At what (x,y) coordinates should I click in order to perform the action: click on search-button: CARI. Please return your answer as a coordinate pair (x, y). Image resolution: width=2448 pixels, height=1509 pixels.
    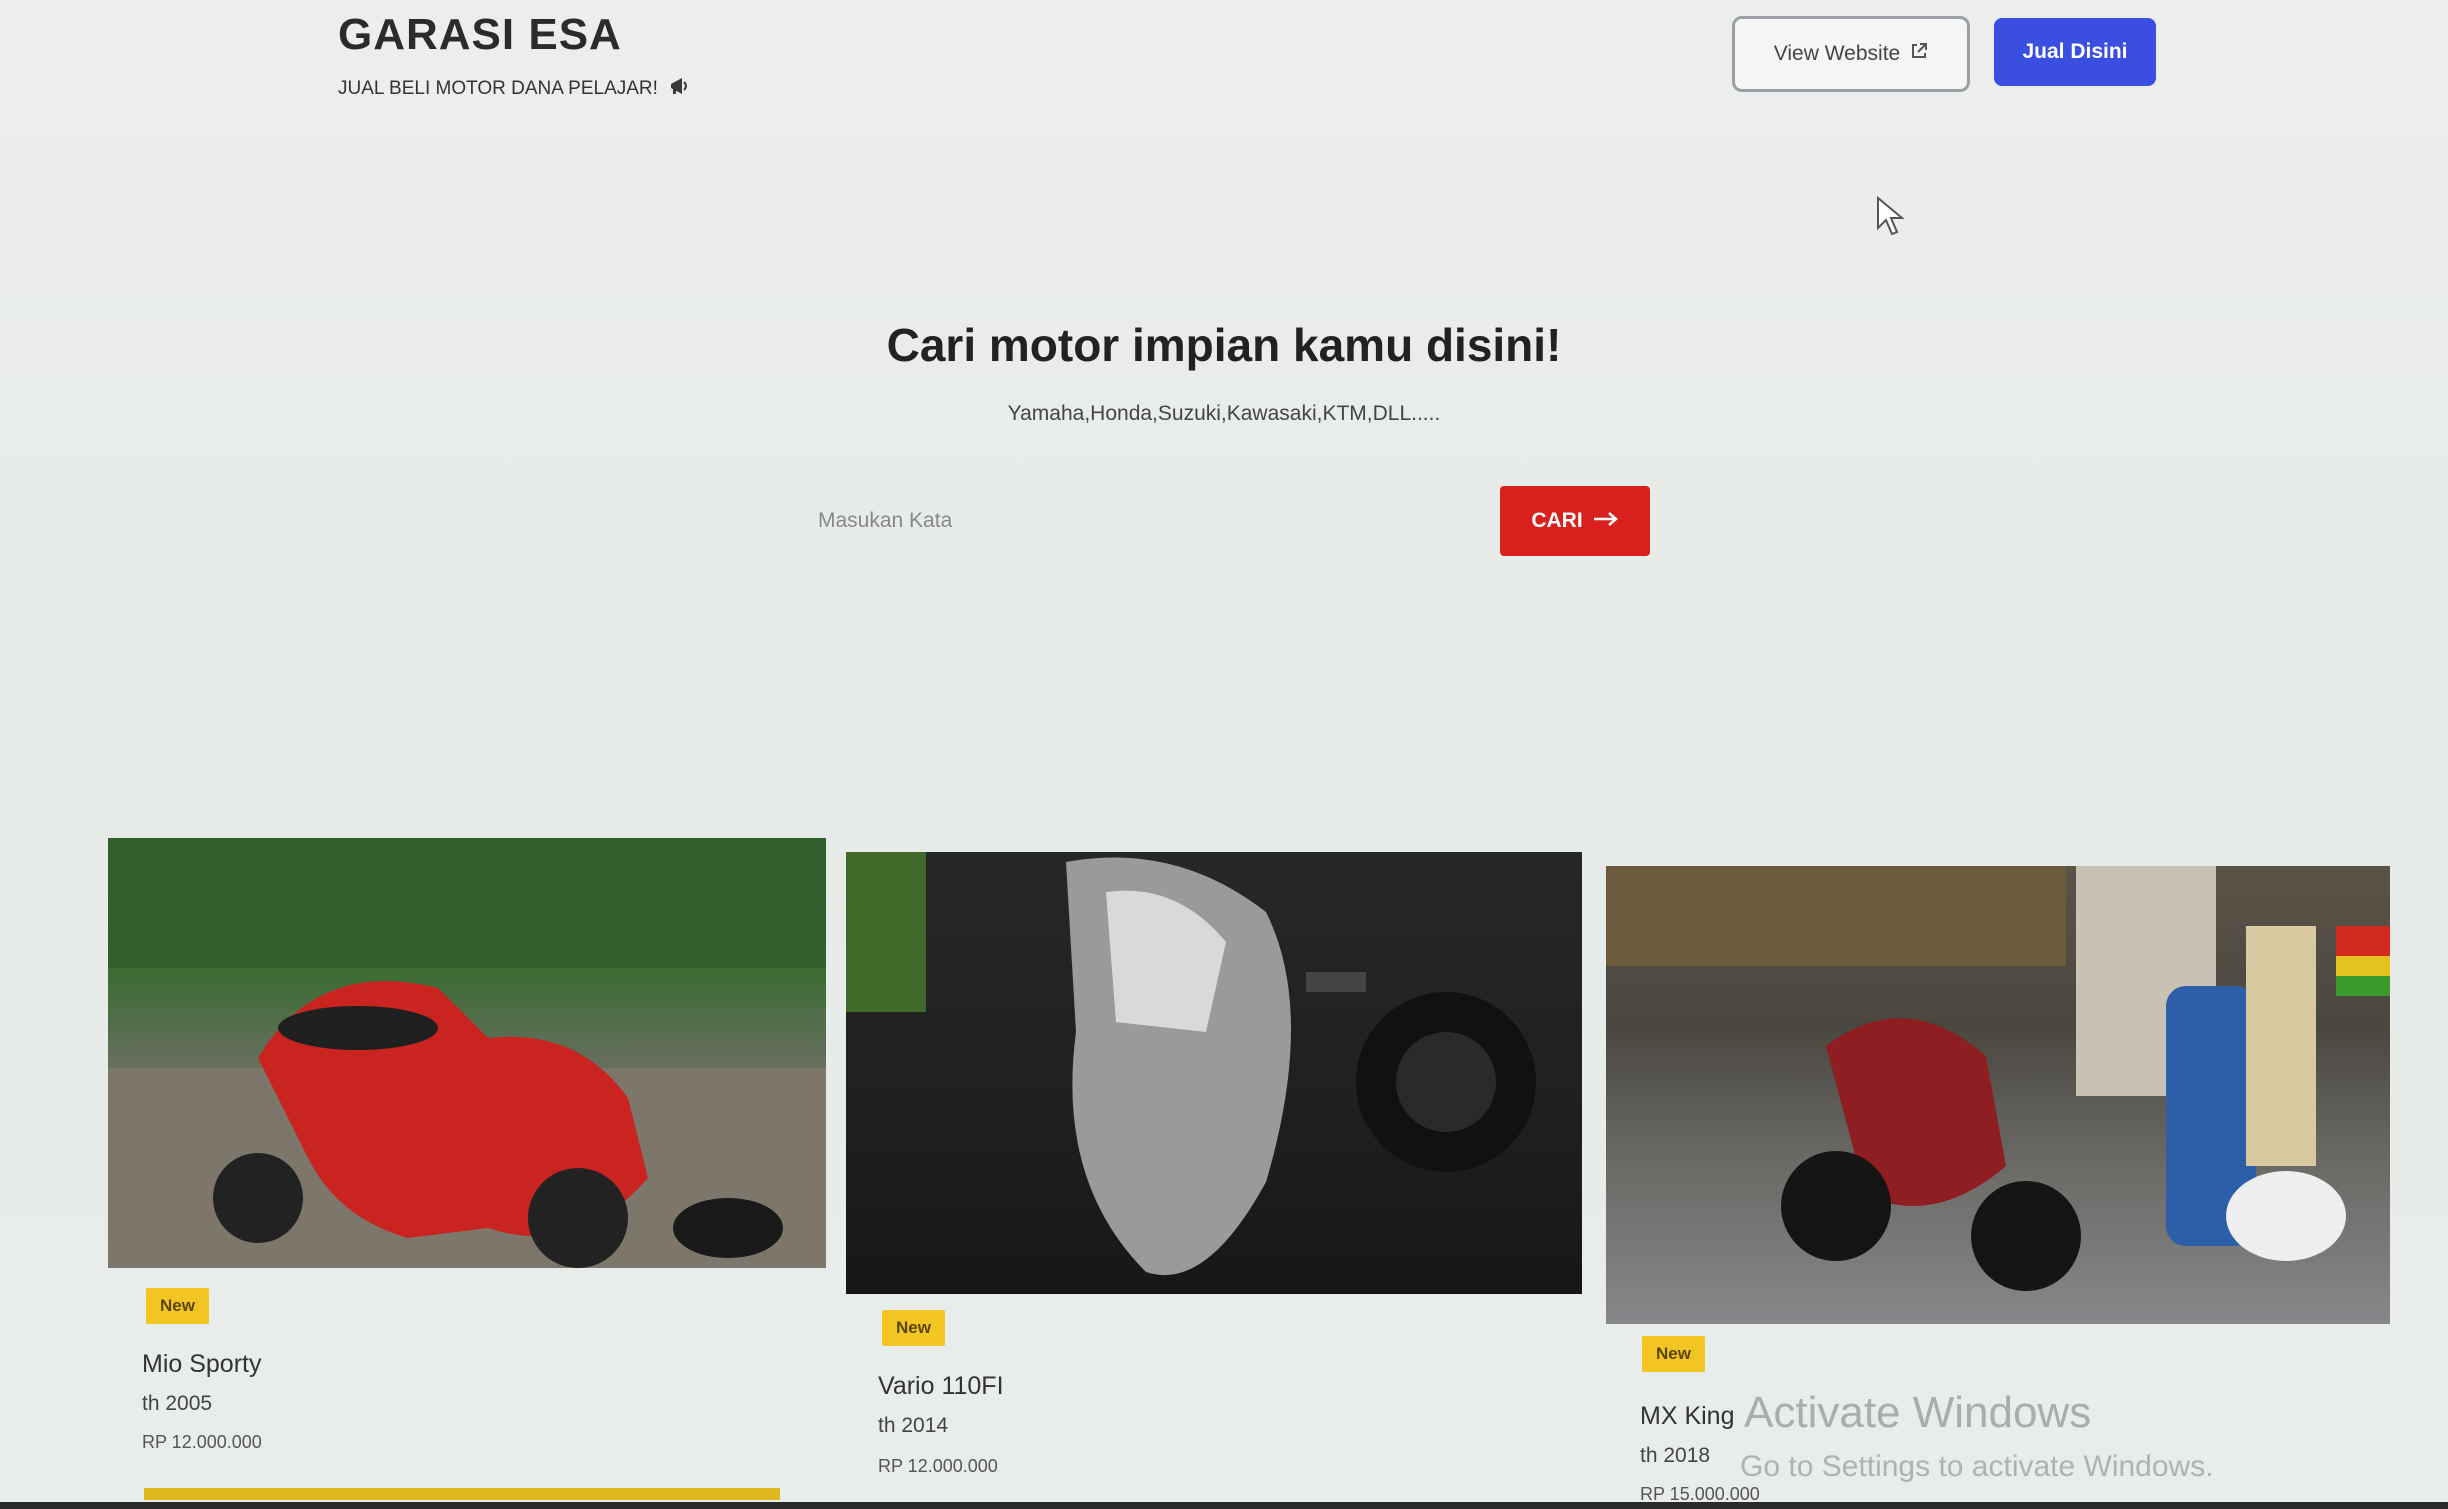
    Looking at the image, I should click on (1575, 521).